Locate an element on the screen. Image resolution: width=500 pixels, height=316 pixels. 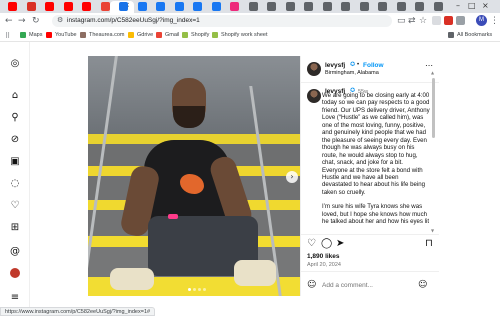
cast-icon: ▭ is located at coordinates (401, 21).